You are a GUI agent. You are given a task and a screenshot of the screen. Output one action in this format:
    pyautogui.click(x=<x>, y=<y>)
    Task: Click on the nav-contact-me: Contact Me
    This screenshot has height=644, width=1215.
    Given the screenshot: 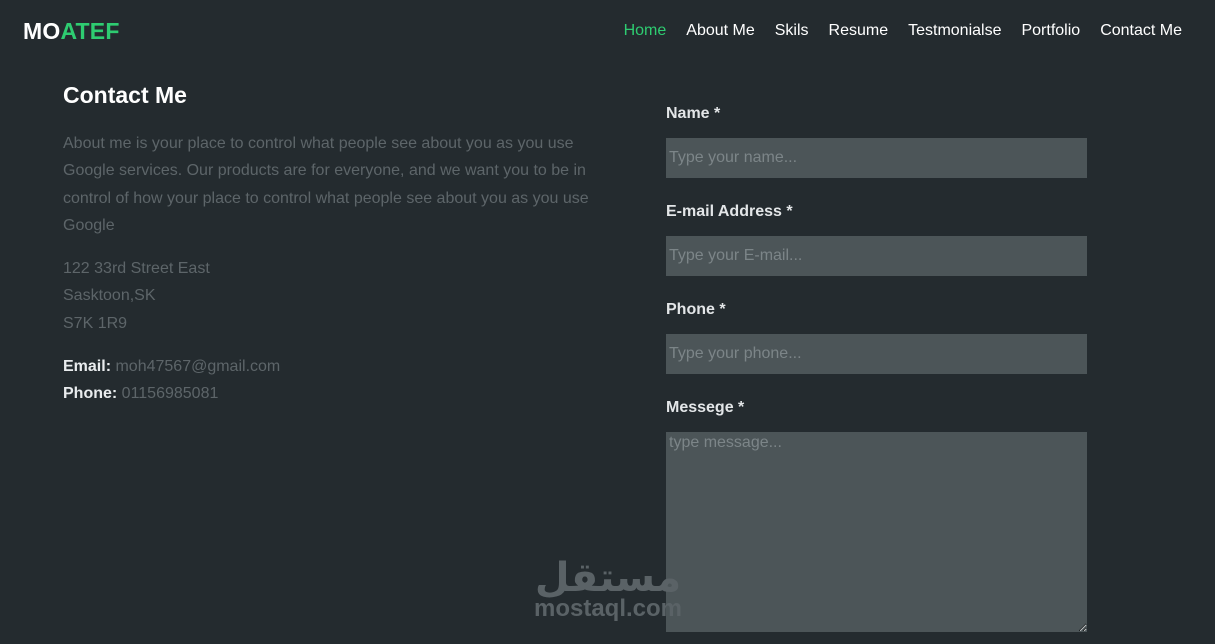 What is the action you would take?
    pyautogui.click(x=1141, y=31)
    